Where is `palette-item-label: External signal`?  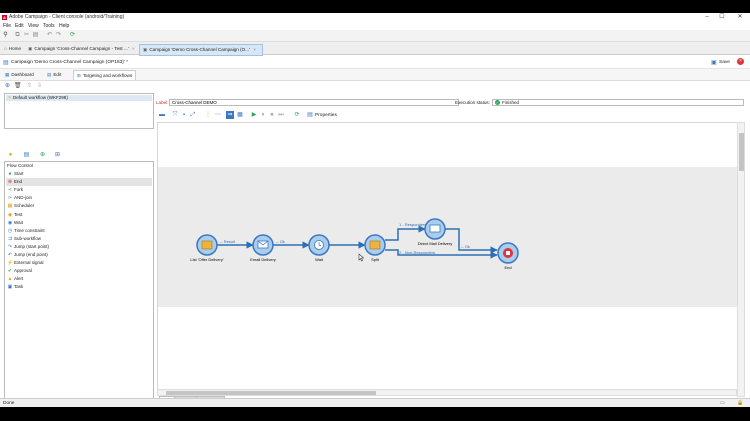
palette-item-label: External signal is located at coordinates (29, 263).